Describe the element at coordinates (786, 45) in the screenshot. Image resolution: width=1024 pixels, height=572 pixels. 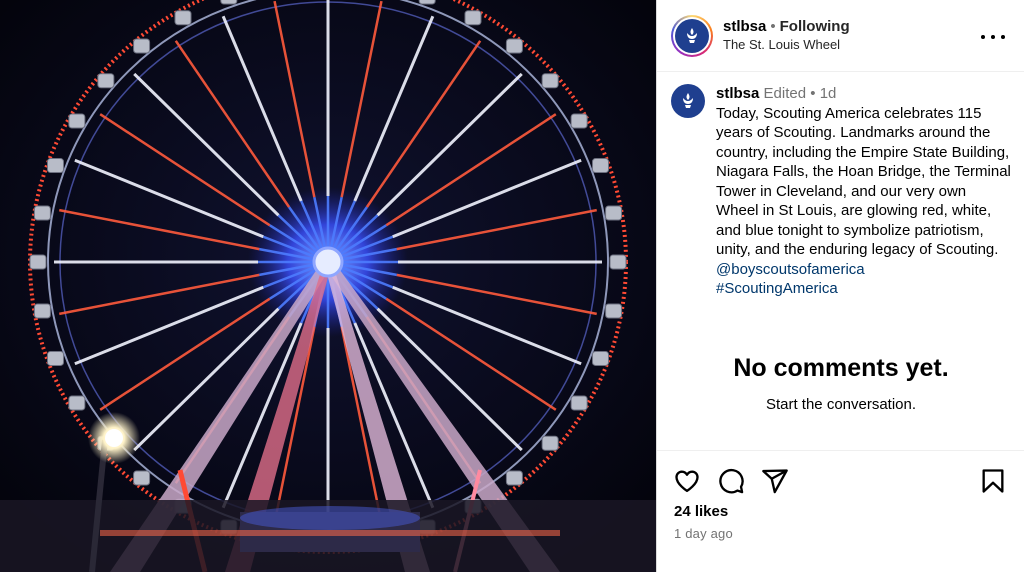
I see `location-link: The St. Louis Wheel` at that location.